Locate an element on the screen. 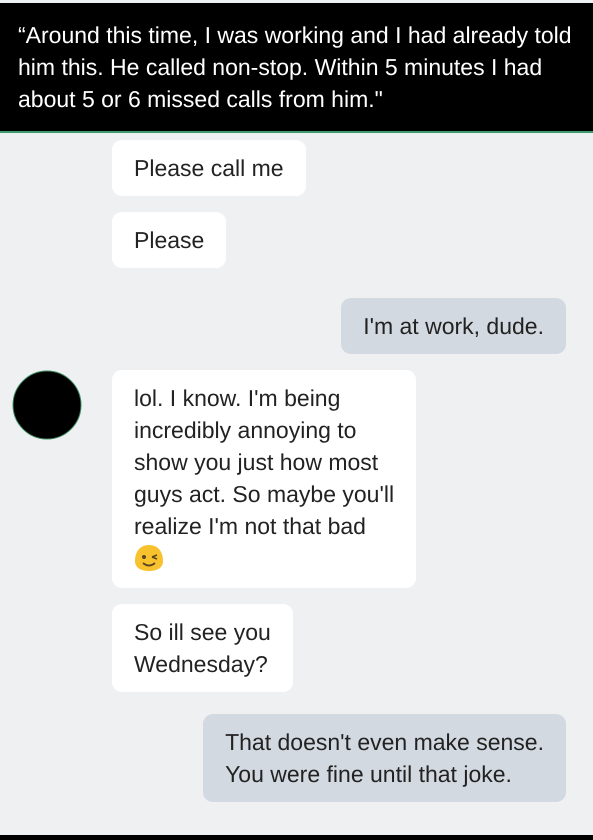  message-text: lol. I know. I'm being incredibly annoying to show you just how most guys act. So maybe you'll realize I'm not that bad is located at coordinates (264, 462).